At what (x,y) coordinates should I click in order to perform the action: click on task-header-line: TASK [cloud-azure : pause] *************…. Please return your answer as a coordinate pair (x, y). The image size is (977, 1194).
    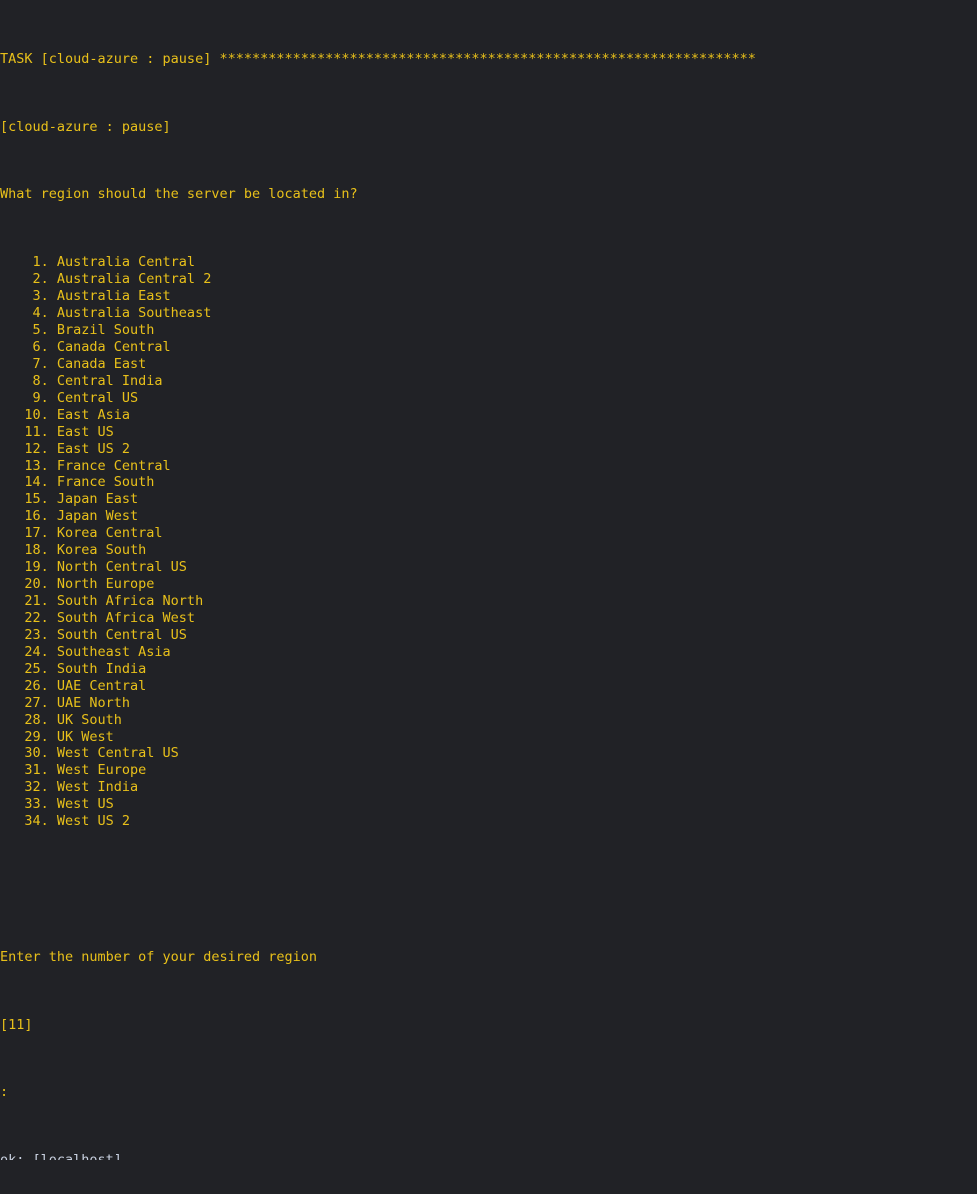
    Looking at the image, I should click on (378, 58).